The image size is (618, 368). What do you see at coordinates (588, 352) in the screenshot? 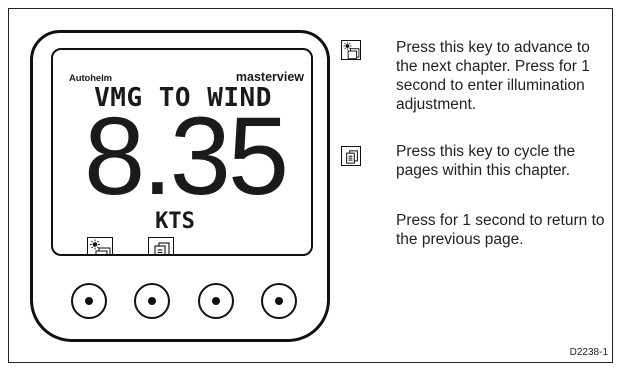
I see `figure-reference: D2238-1` at bounding box center [588, 352].